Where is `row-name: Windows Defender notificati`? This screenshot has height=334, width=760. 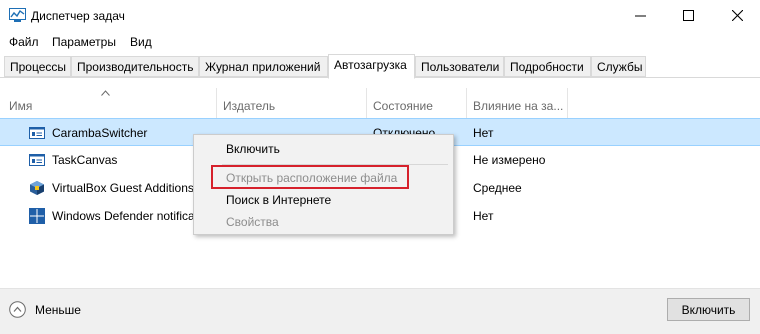
row-name: Windows Defender notificati is located at coordinates (122, 216).